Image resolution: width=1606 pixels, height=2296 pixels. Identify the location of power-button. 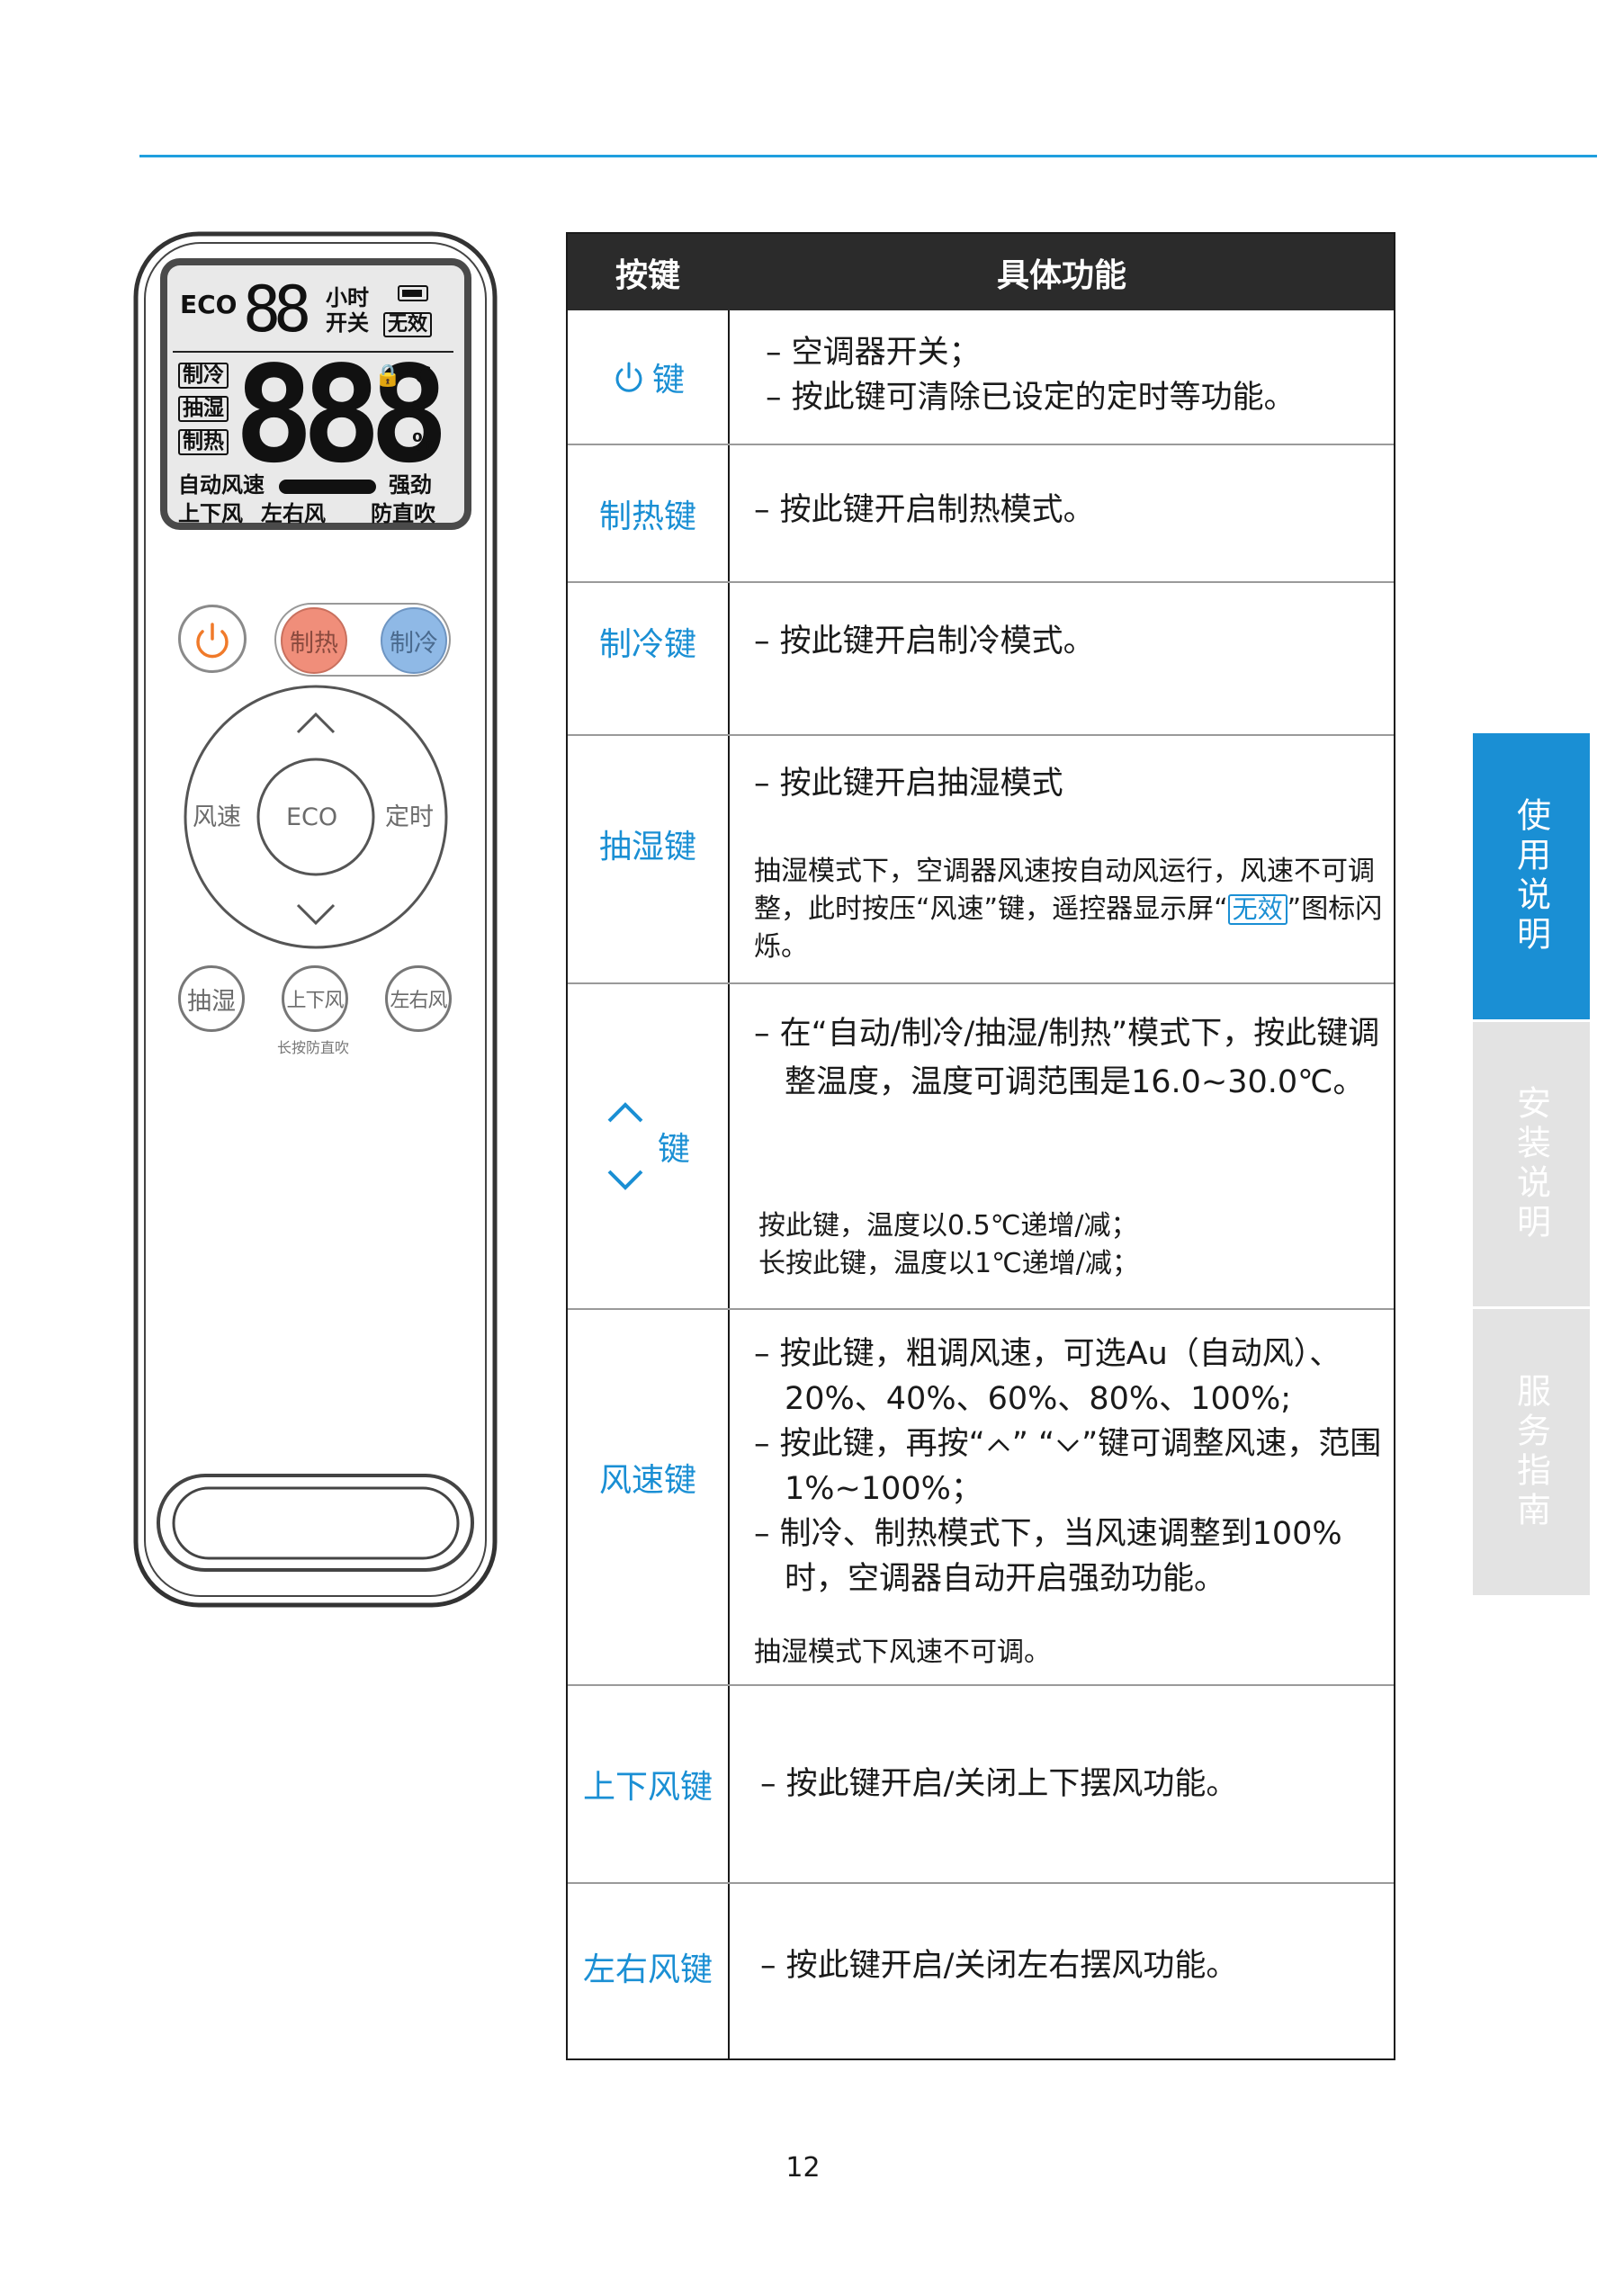
(212, 639).